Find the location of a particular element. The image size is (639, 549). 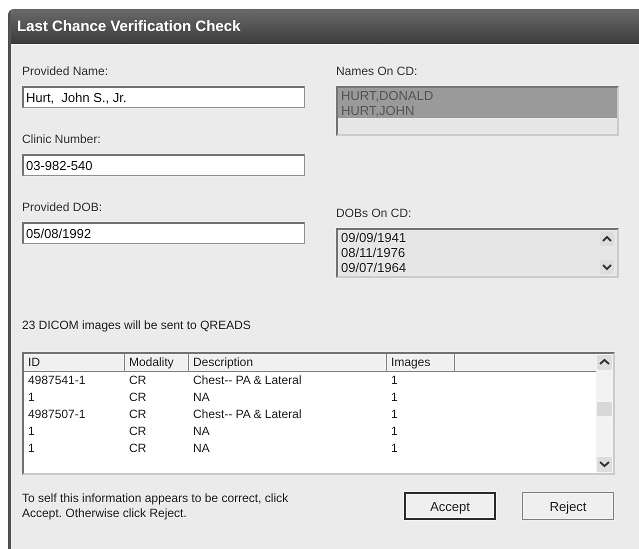

column-header: Images is located at coordinates (421, 363).